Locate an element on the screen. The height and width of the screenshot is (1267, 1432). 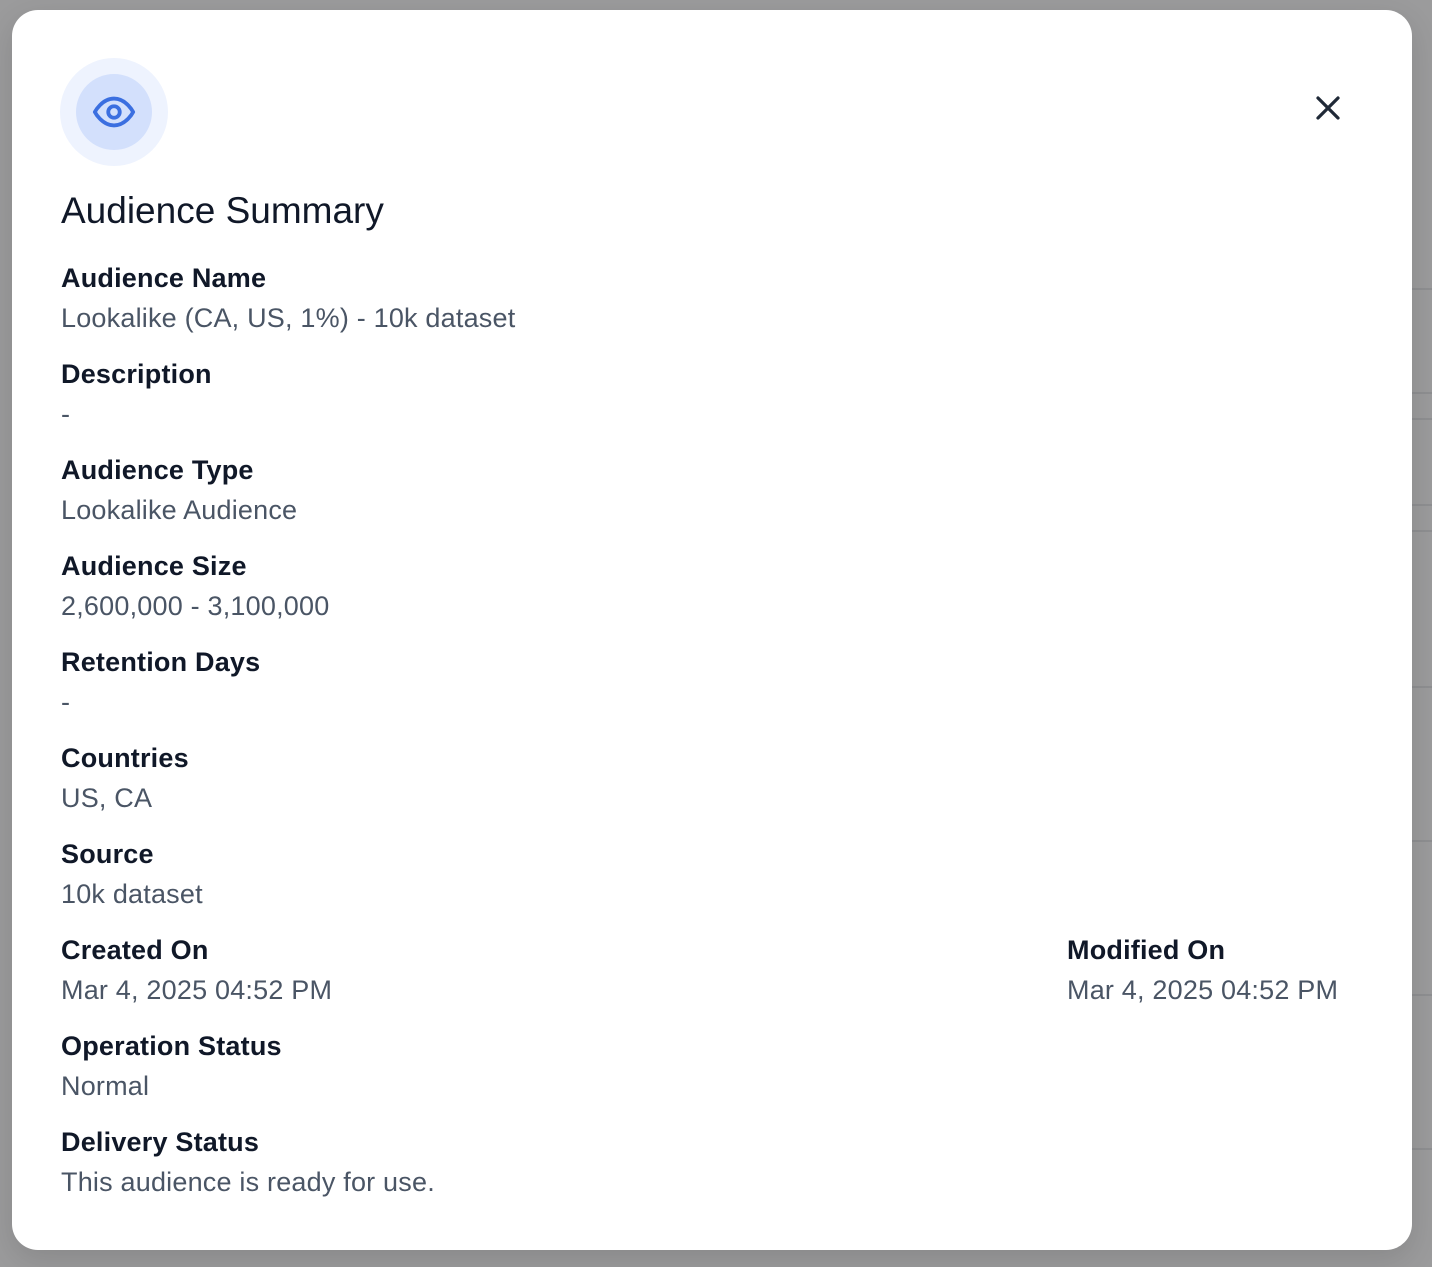
field-operation-status: Operation Status Normal is located at coordinates (171, 1066).